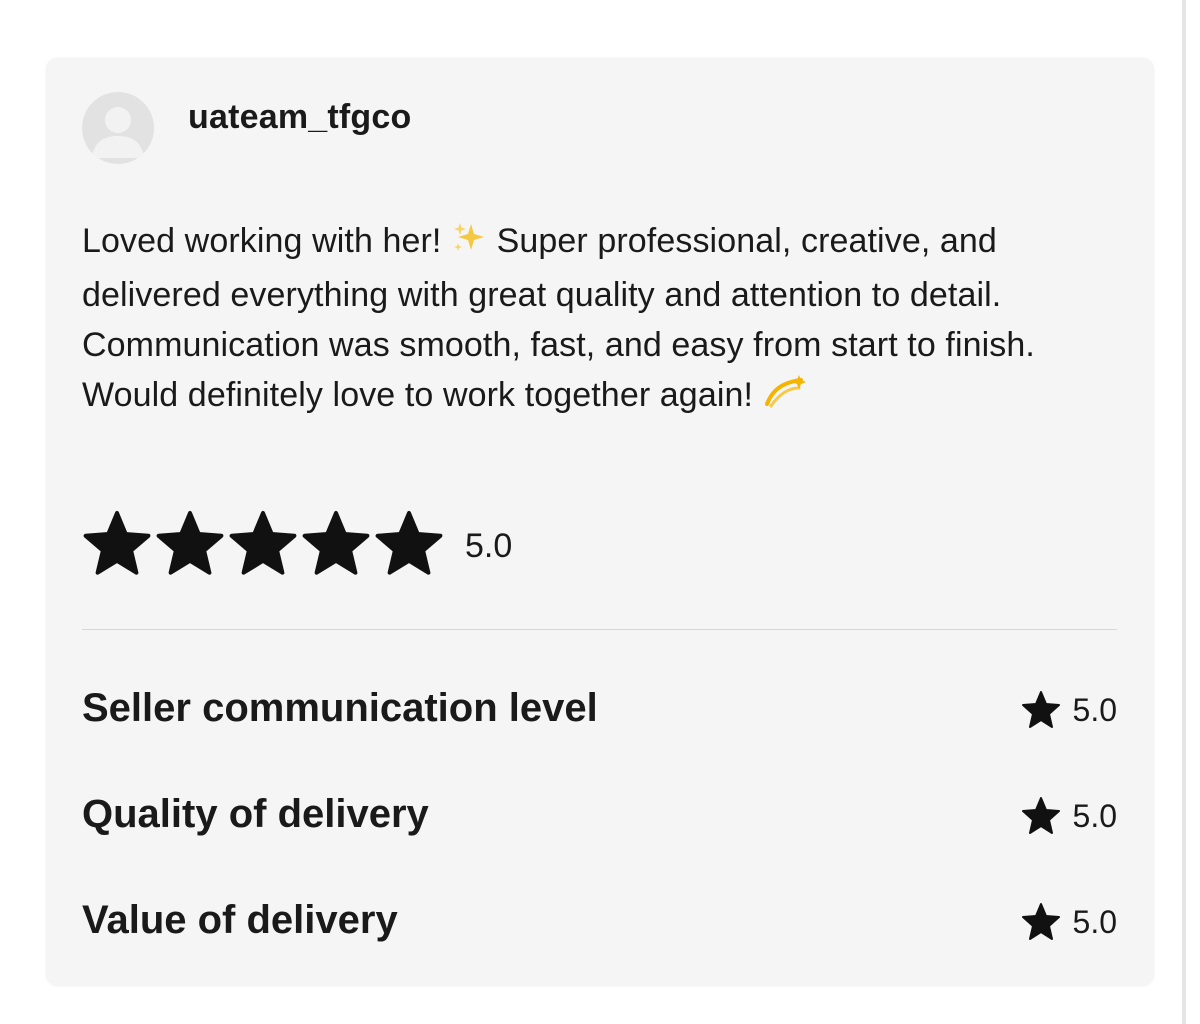 This screenshot has height=1024, width=1200. I want to click on overall-rating: 5.0, so click(297, 546).